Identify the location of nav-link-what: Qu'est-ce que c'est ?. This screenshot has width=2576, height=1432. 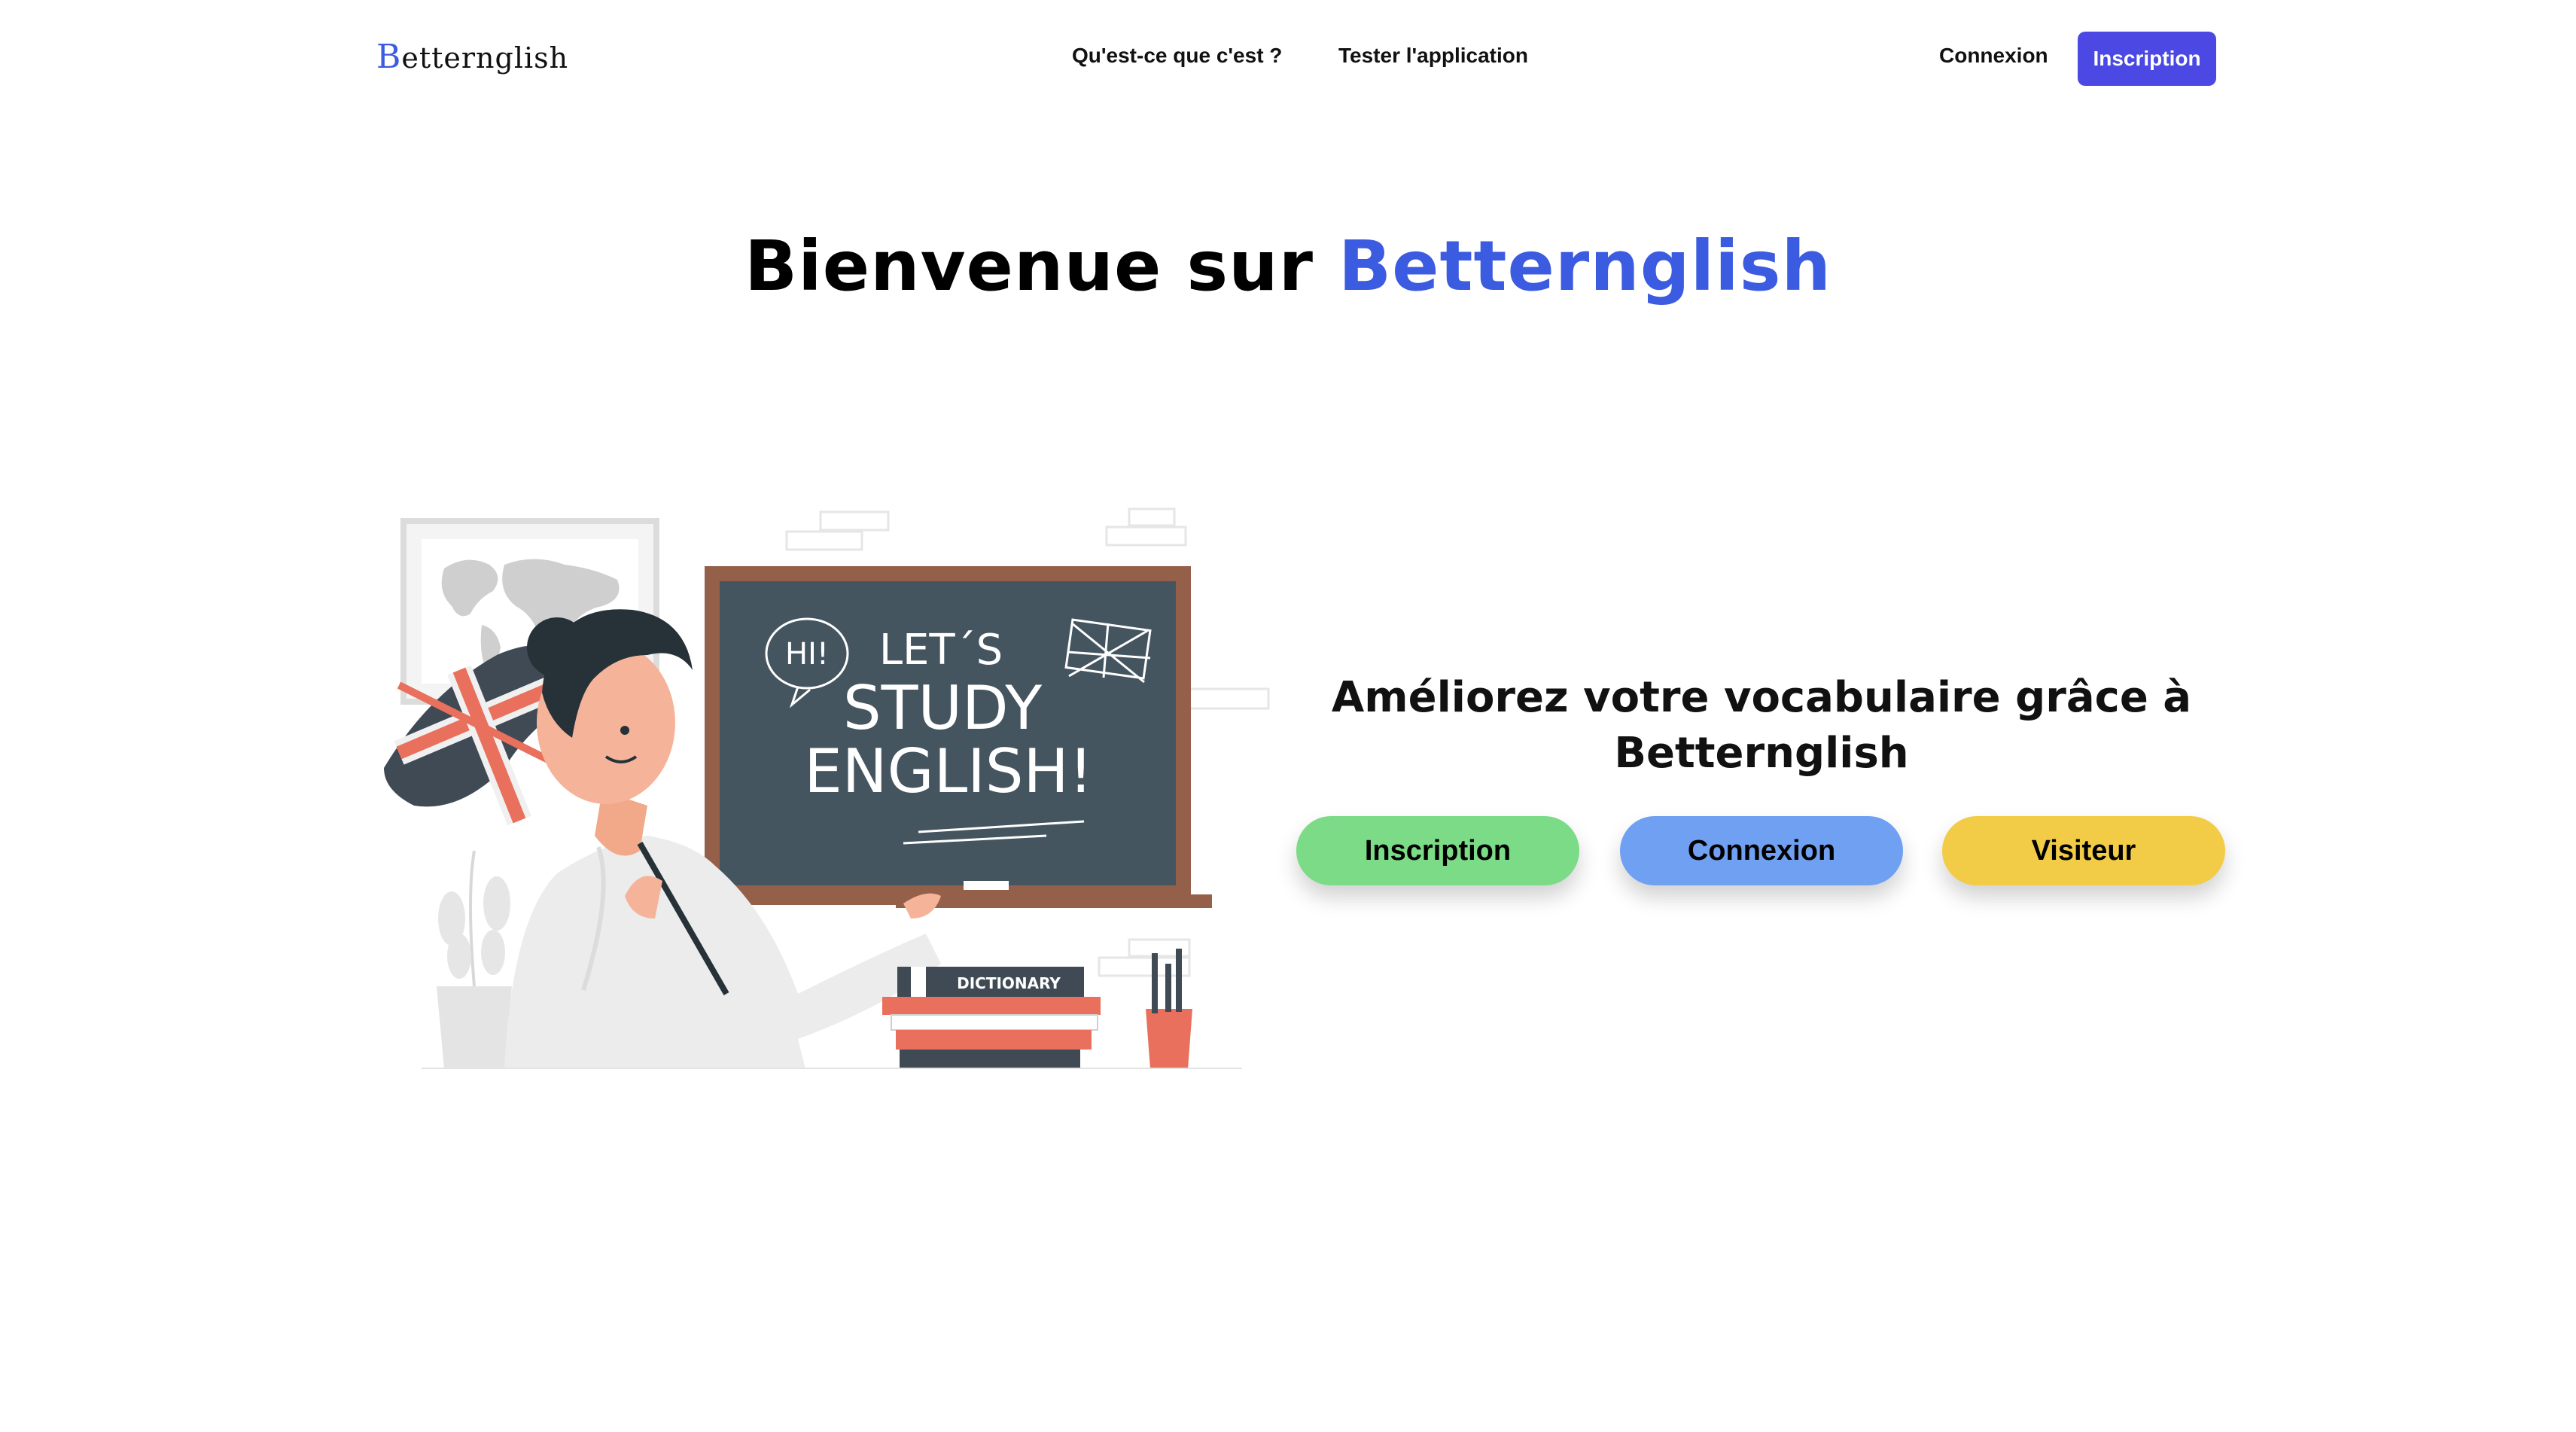
(1177, 56).